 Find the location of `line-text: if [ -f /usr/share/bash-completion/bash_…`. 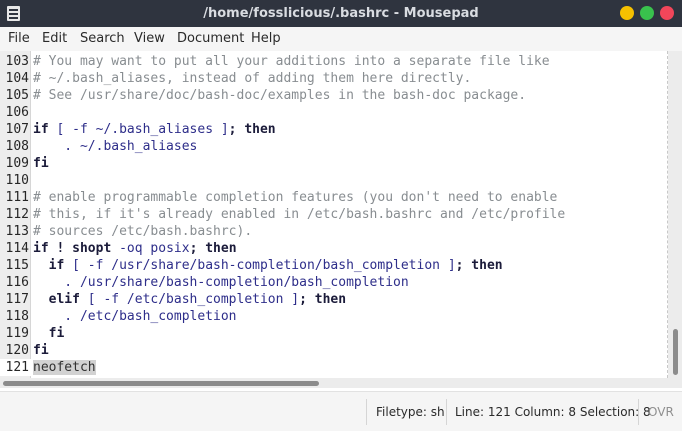

line-text: if [ -f /usr/share/bash-completion/bash_… is located at coordinates (268, 265).